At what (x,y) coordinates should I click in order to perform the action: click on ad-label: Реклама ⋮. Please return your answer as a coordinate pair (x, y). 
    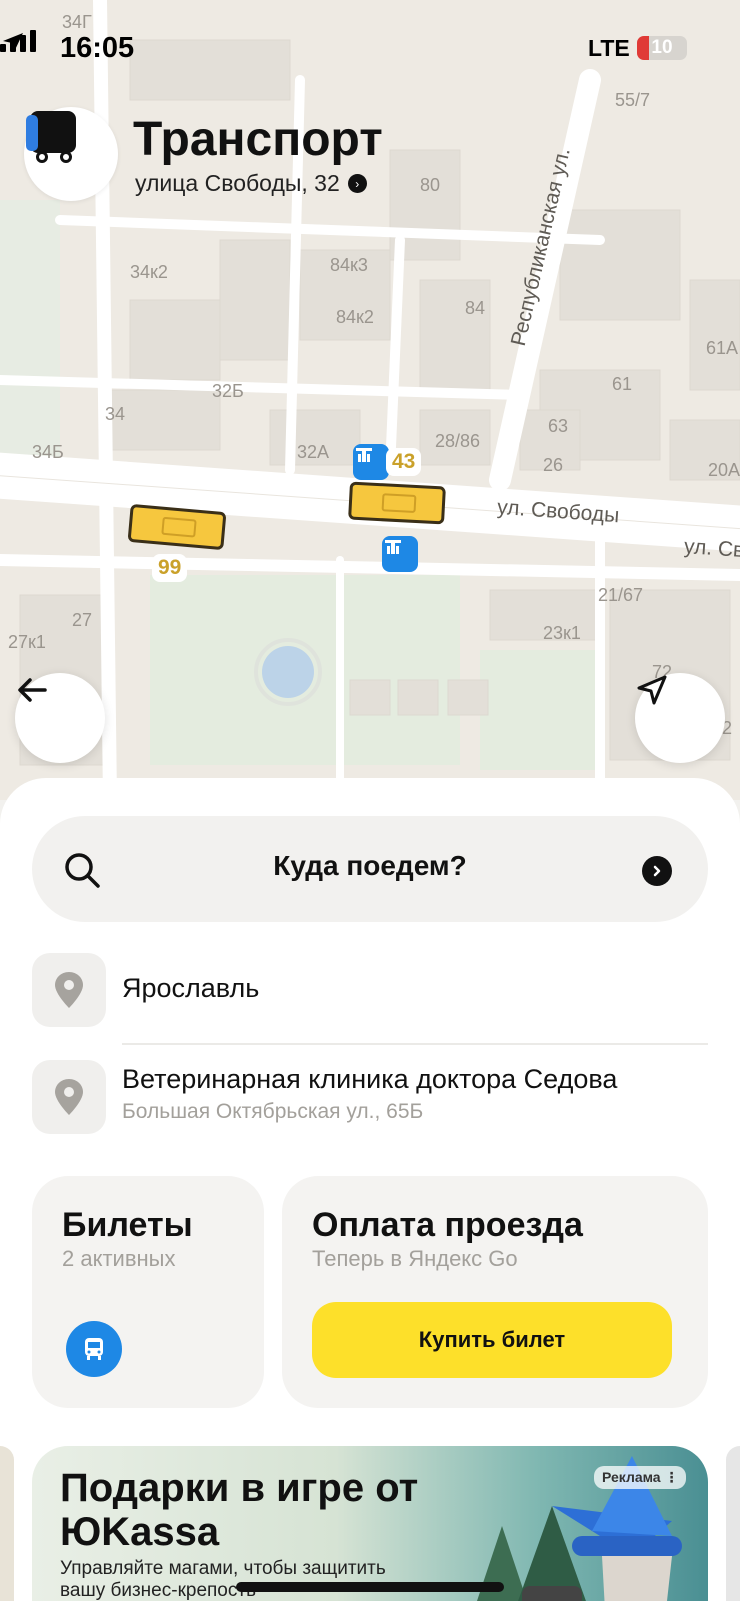
    Looking at the image, I should click on (640, 1477).